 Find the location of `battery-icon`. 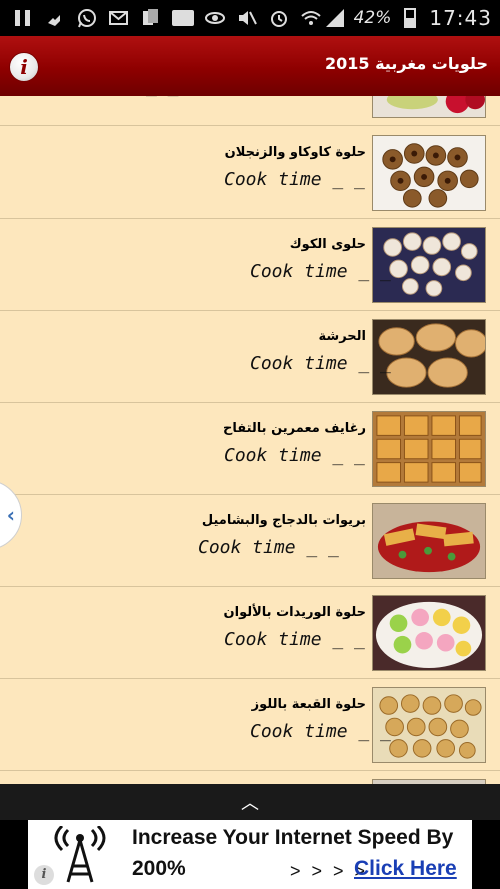

battery-icon is located at coordinates (410, 18).